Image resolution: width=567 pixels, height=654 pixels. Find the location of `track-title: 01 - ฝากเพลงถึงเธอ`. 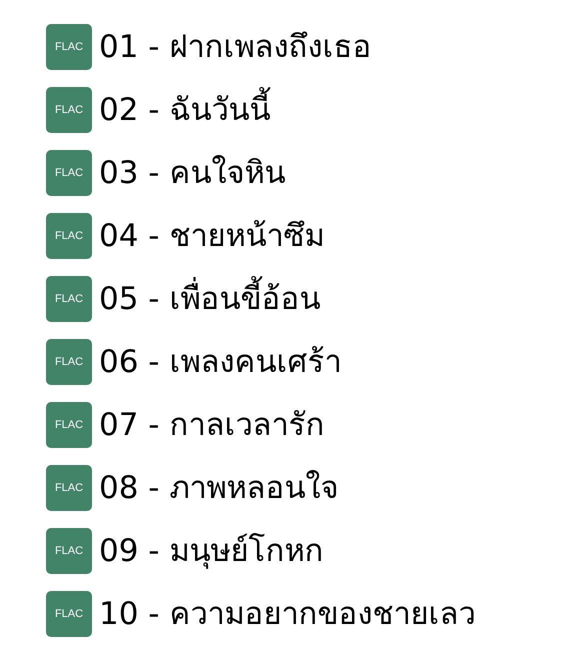

track-title: 01 - ฝากเพลงถึงเธอ is located at coordinates (235, 47).